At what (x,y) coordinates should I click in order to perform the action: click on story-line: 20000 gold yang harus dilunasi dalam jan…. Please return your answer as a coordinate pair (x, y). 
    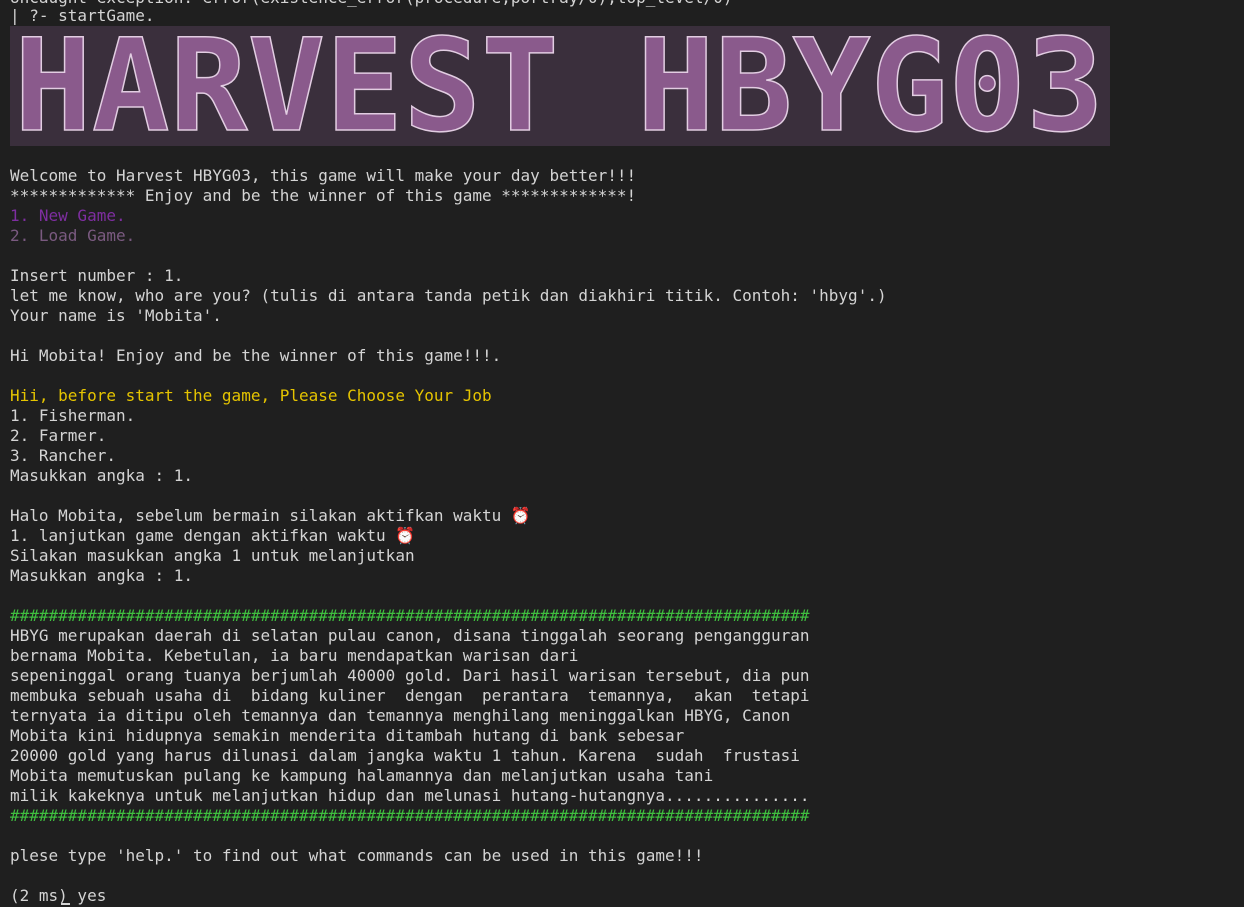
    Looking at the image, I should click on (405, 755).